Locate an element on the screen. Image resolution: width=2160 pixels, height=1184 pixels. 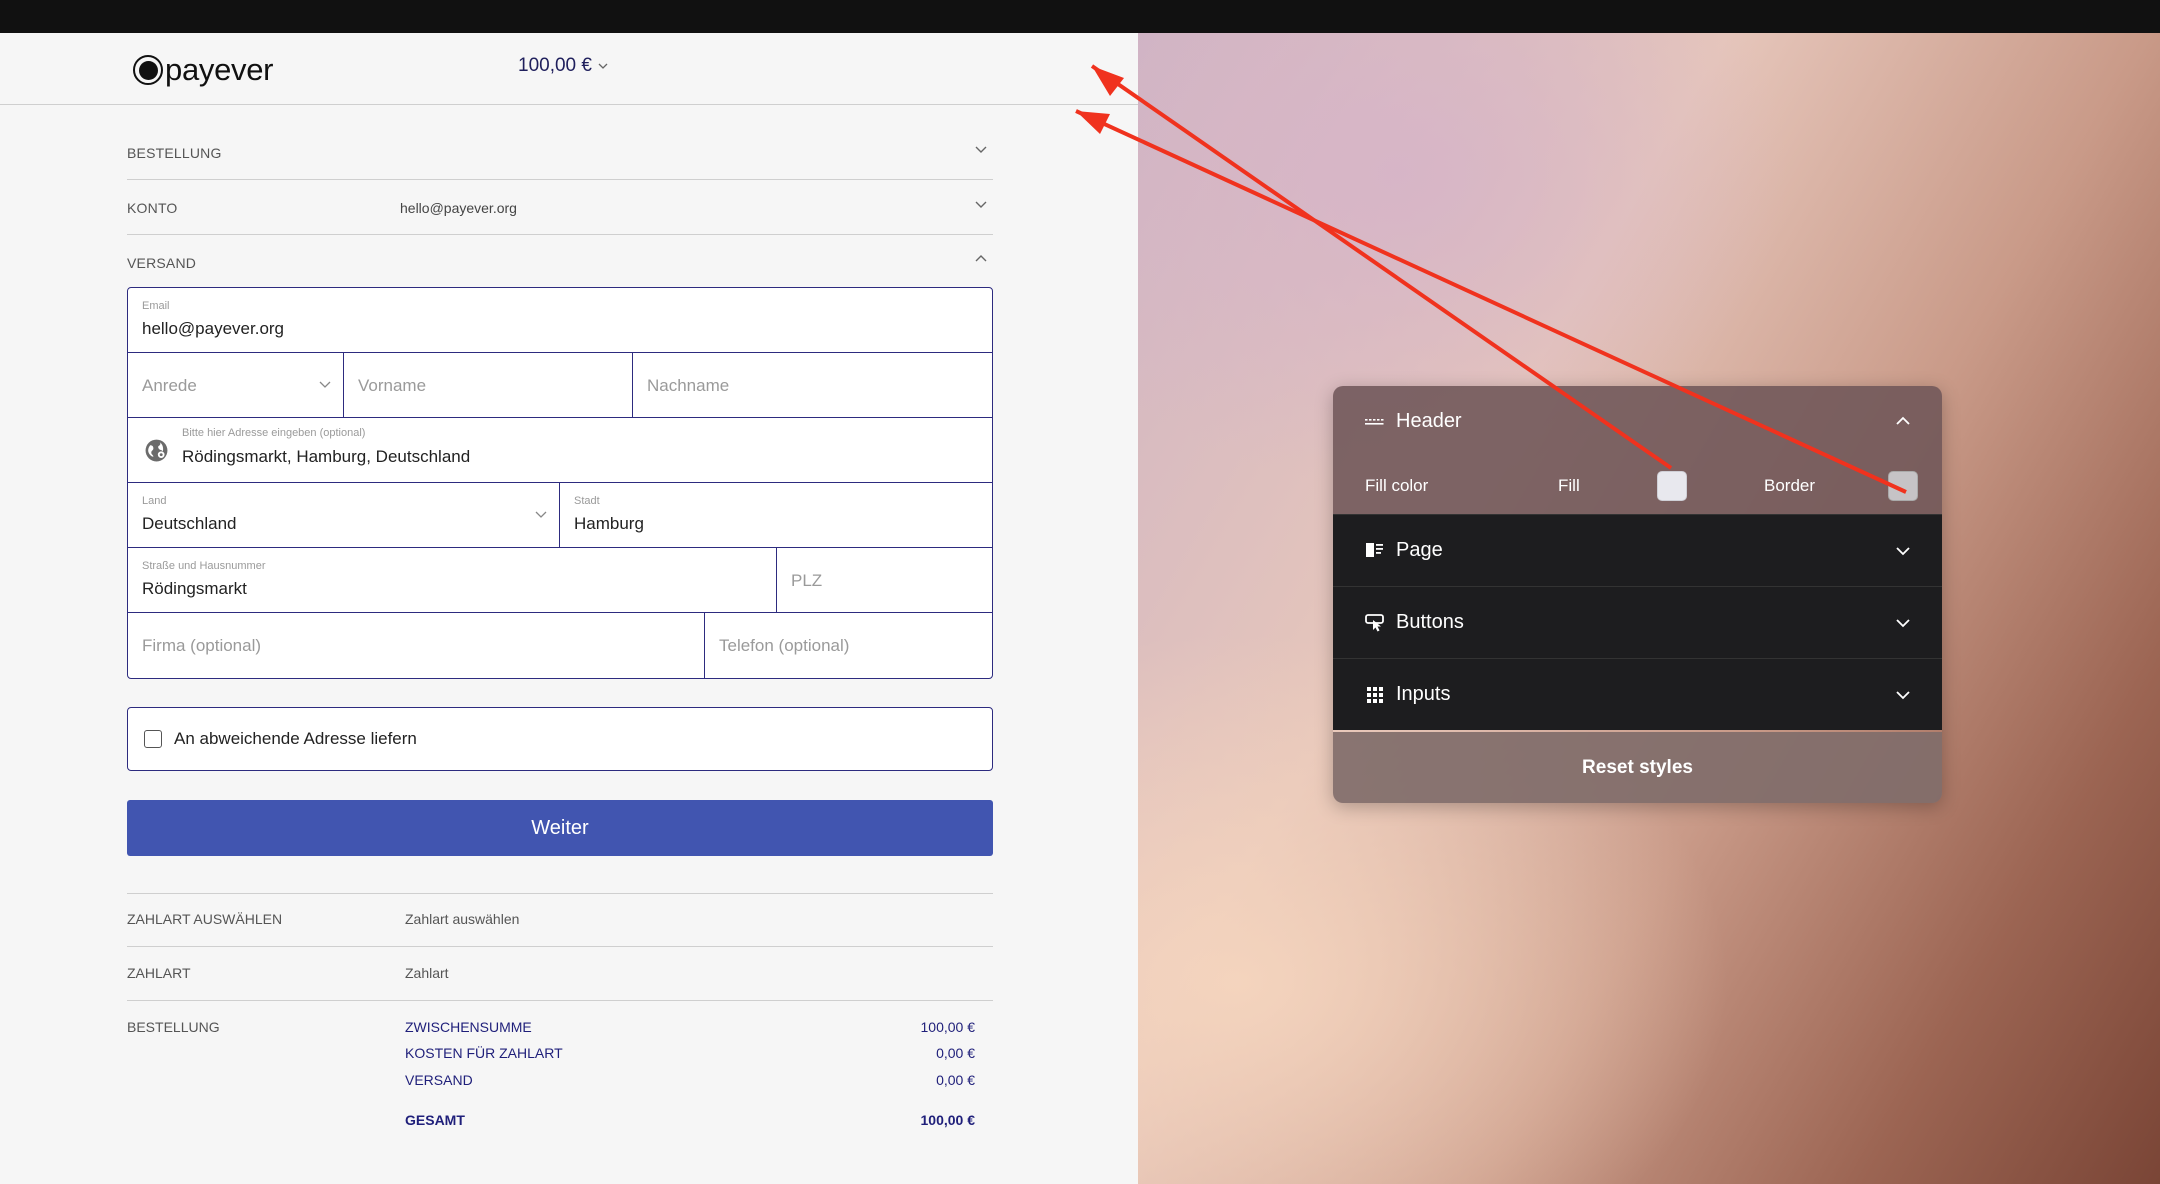
payever-logo: payever is located at coordinates (203, 69).